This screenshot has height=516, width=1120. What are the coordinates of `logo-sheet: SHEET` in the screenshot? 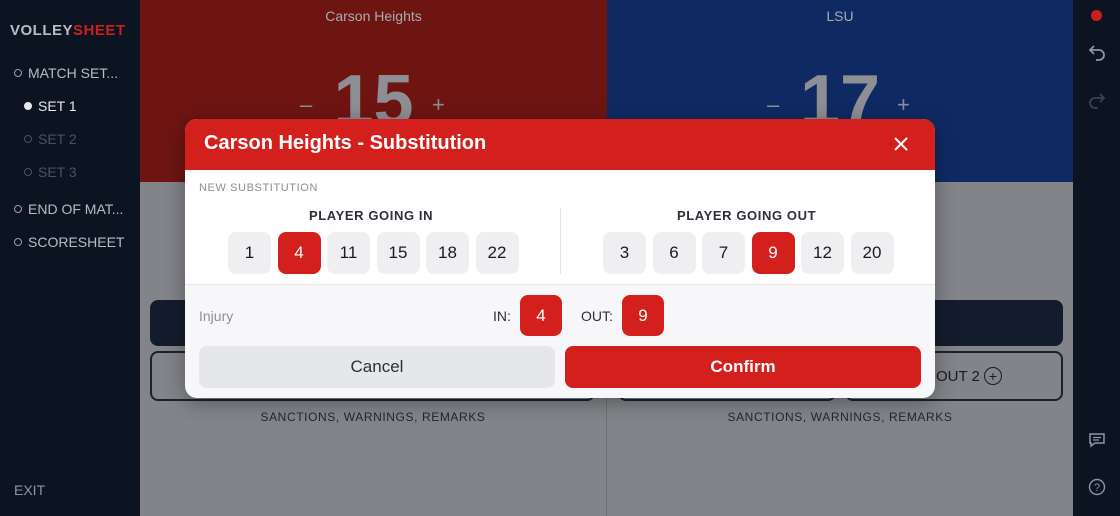 It's located at (99, 30).